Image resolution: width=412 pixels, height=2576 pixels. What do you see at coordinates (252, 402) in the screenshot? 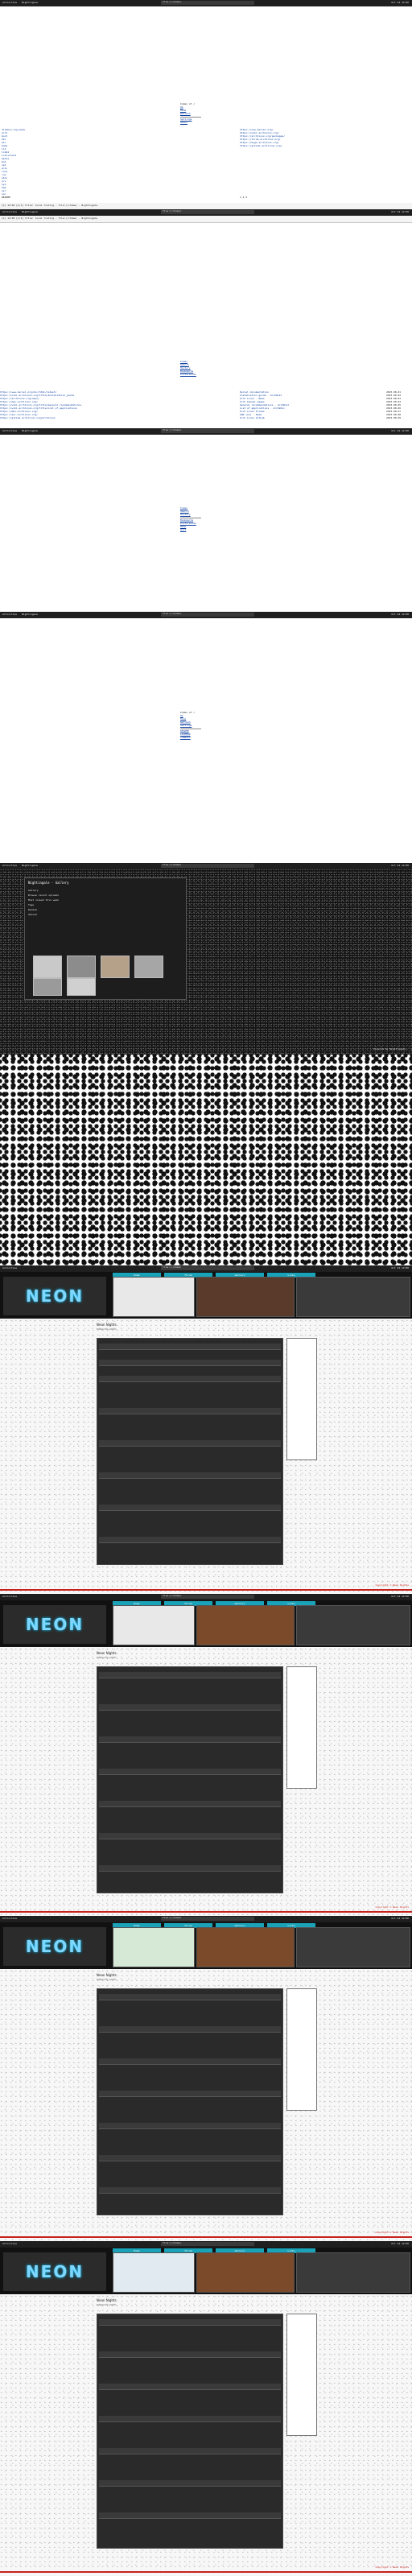
I see `row-title: Arch manual pages` at bounding box center [252, 402].